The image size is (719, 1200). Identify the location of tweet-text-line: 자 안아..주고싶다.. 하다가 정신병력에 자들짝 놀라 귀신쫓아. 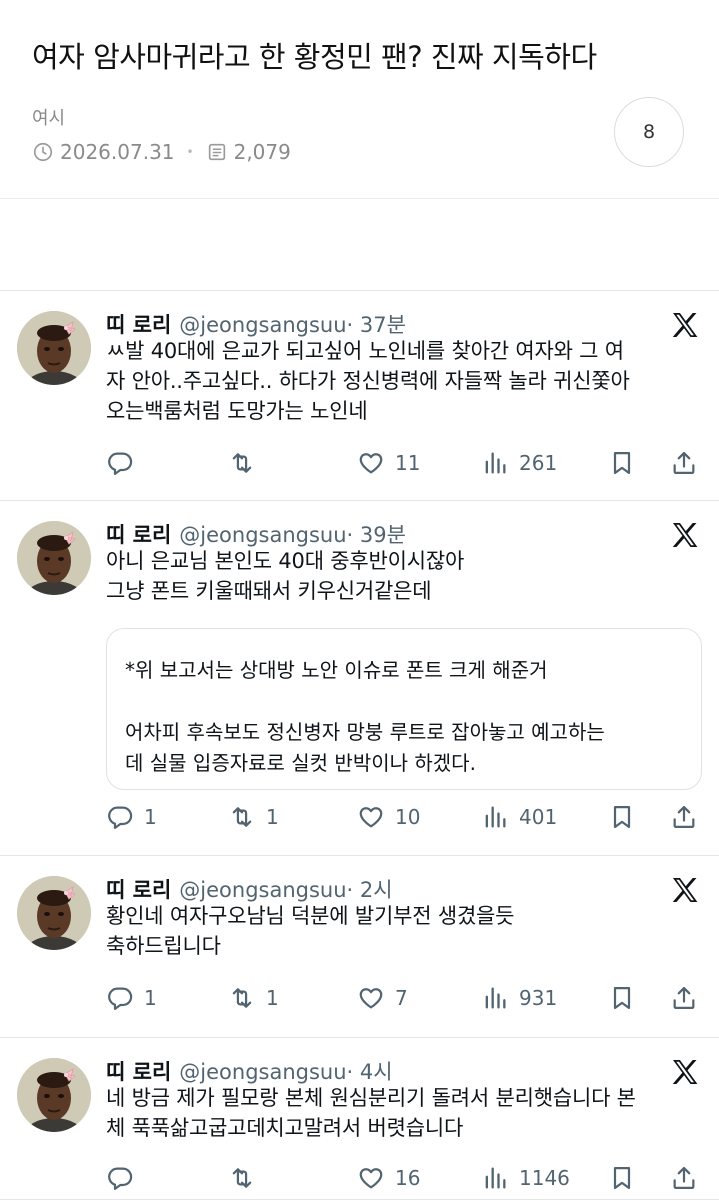
(368, 381).